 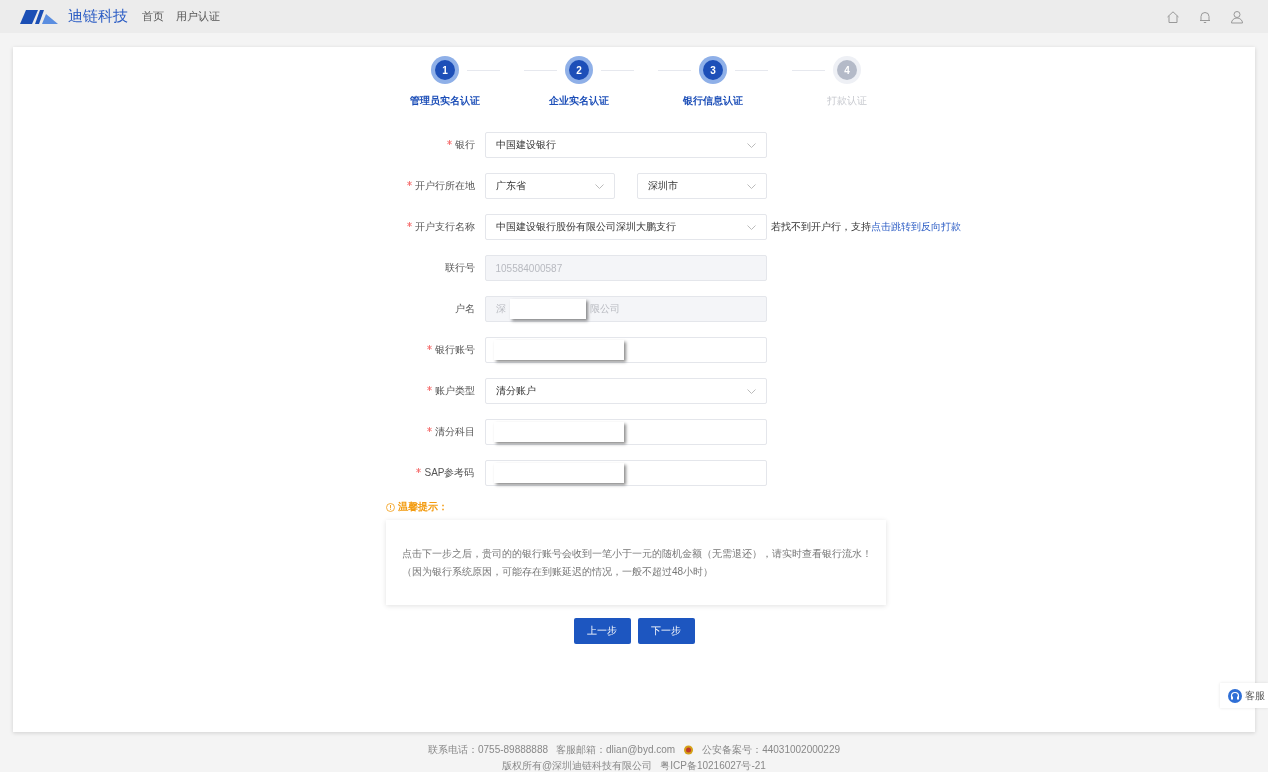 I want to click on user-icon, so click(x=1237, y=16).